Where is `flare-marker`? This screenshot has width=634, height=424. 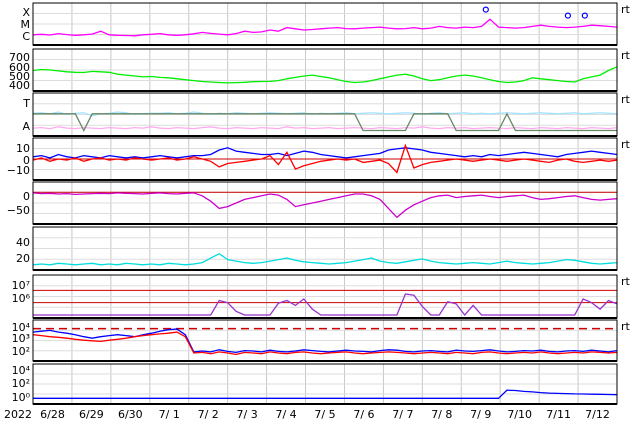 flare-marker is located at coordinates (485, 9).